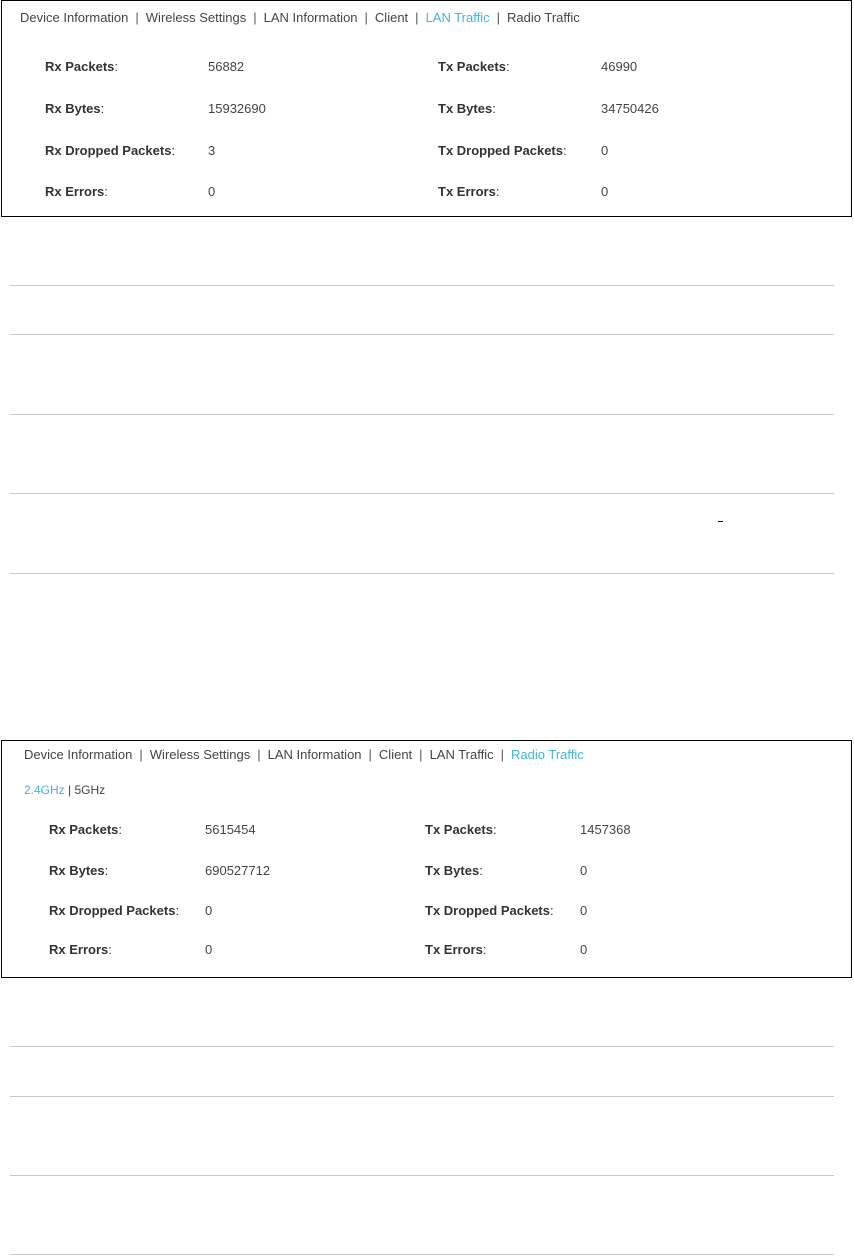  I want to click on tx-packets-value: 46990, so click(619, 66).